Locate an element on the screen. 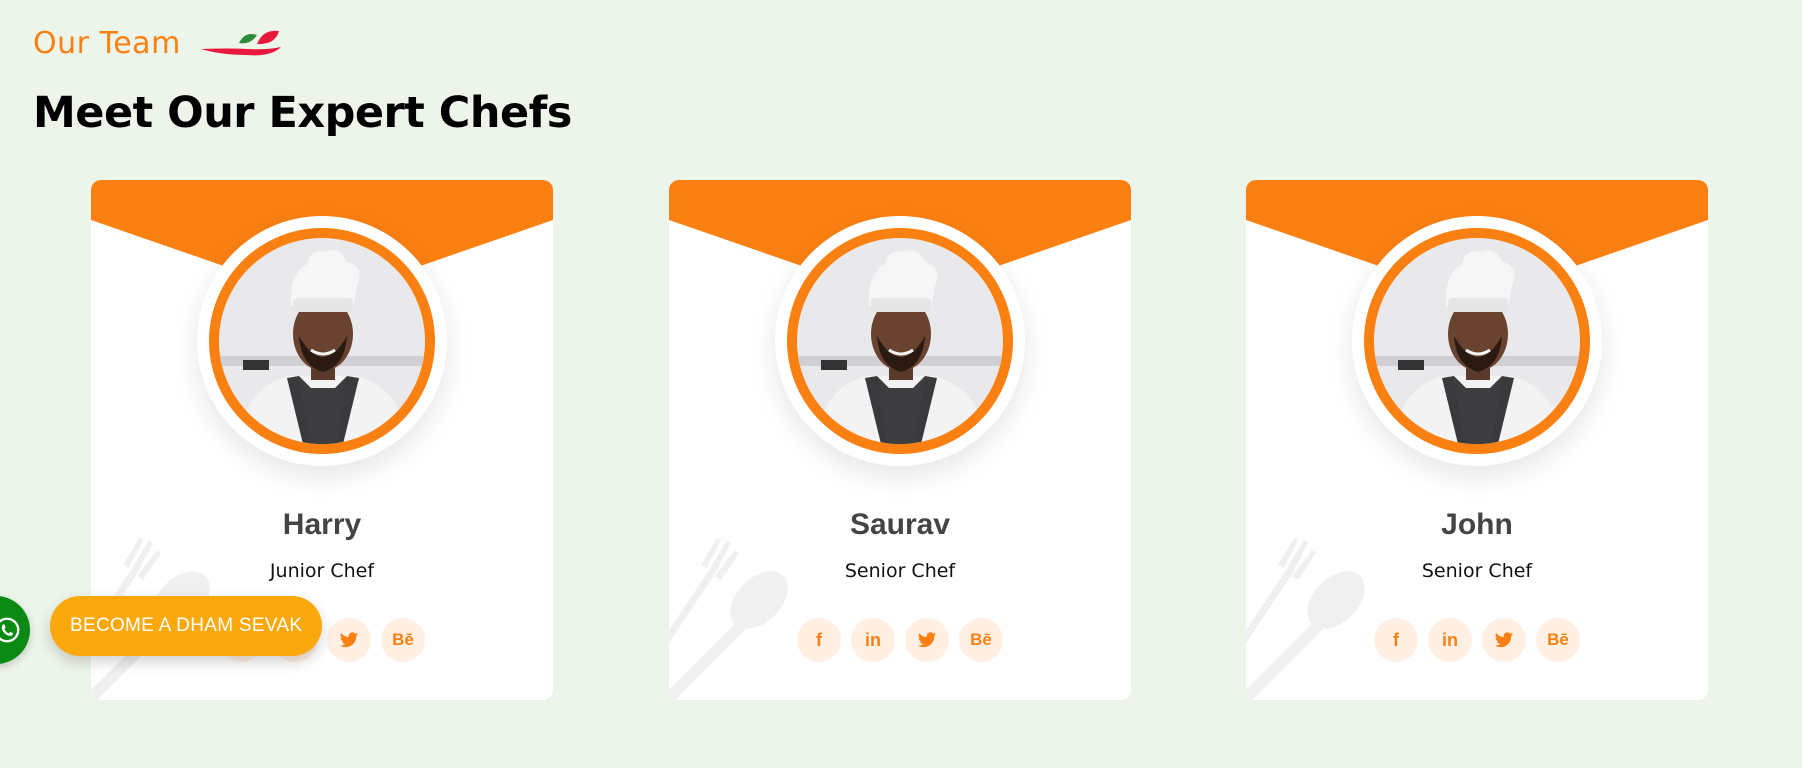 The width and height of the screenshot is (1802, 768). chef-name: John is located at coordinates (1477, 524).